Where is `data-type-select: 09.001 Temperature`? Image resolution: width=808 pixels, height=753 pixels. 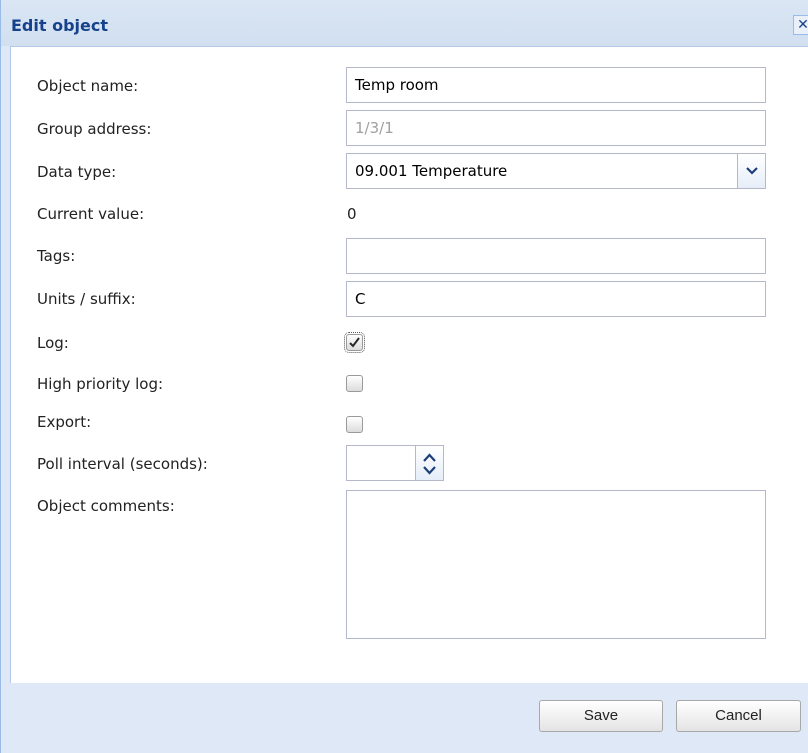
data-type-select: 09.001 Temperature is located at coordinates (556, 171).